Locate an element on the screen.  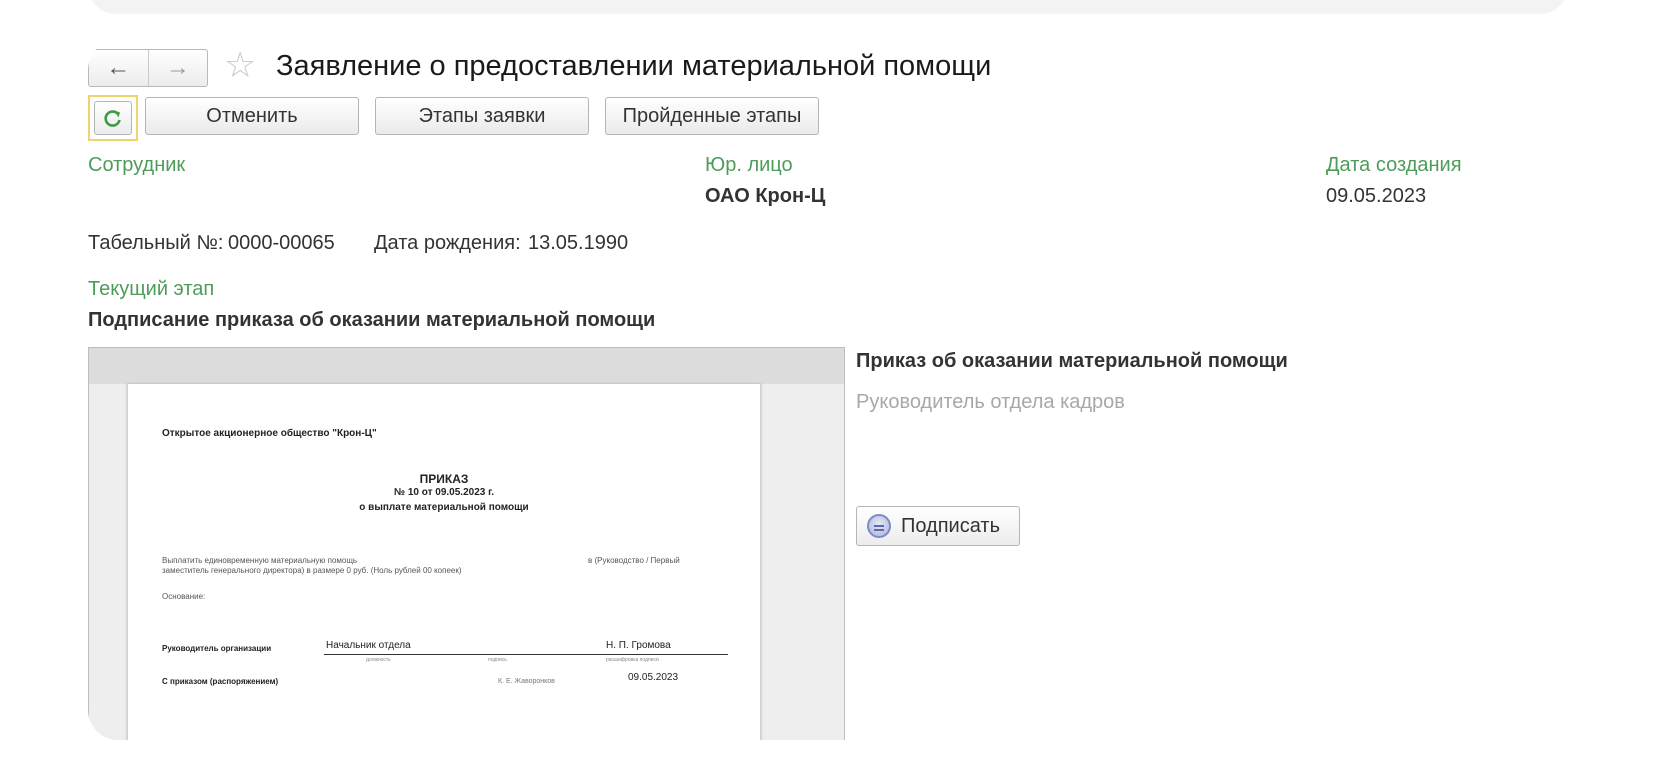
doc-head-label: Руководитель организации is located at coordinates (217, 648).